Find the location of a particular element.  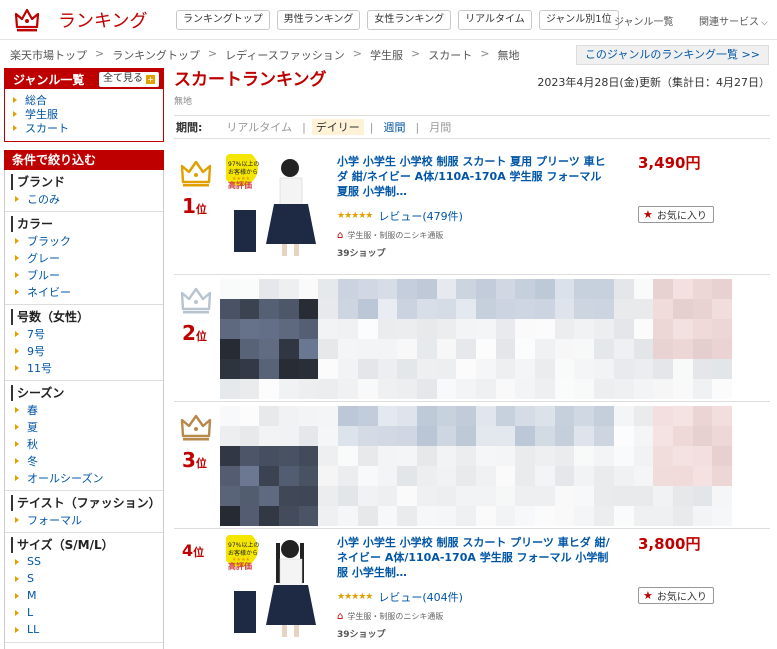

tab-ranking-top: ランキングトップ is located at coordinates (223, 20).